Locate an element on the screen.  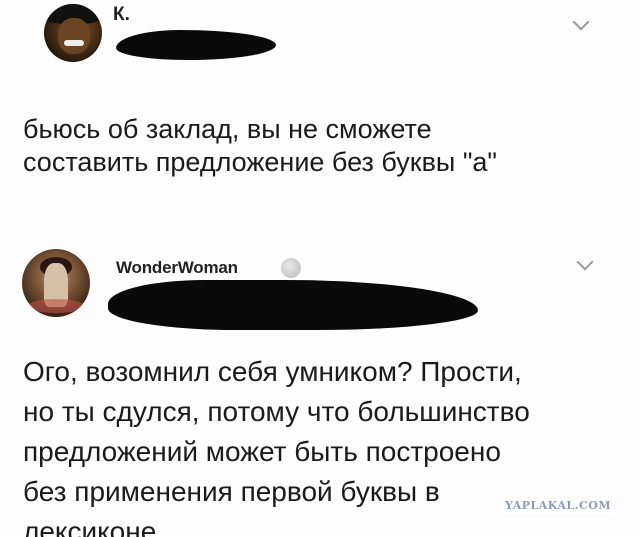
redaction-mark is located at coordinates (196, 45).